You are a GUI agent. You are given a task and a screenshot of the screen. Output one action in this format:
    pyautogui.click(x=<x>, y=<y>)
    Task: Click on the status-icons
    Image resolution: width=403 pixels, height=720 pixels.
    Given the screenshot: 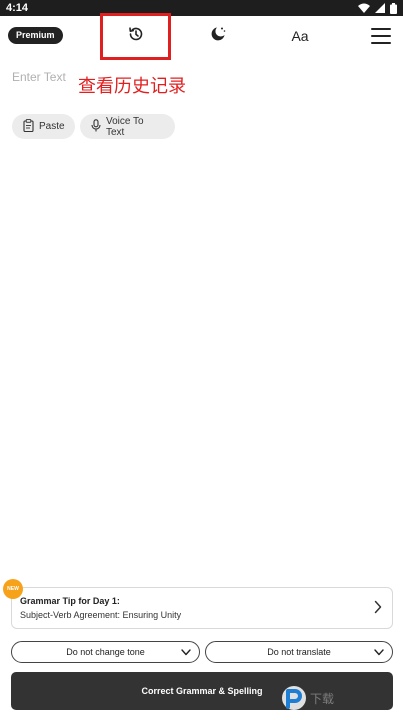 What is the action you would take?
    pyautogui.click(x=377, y=8)
    